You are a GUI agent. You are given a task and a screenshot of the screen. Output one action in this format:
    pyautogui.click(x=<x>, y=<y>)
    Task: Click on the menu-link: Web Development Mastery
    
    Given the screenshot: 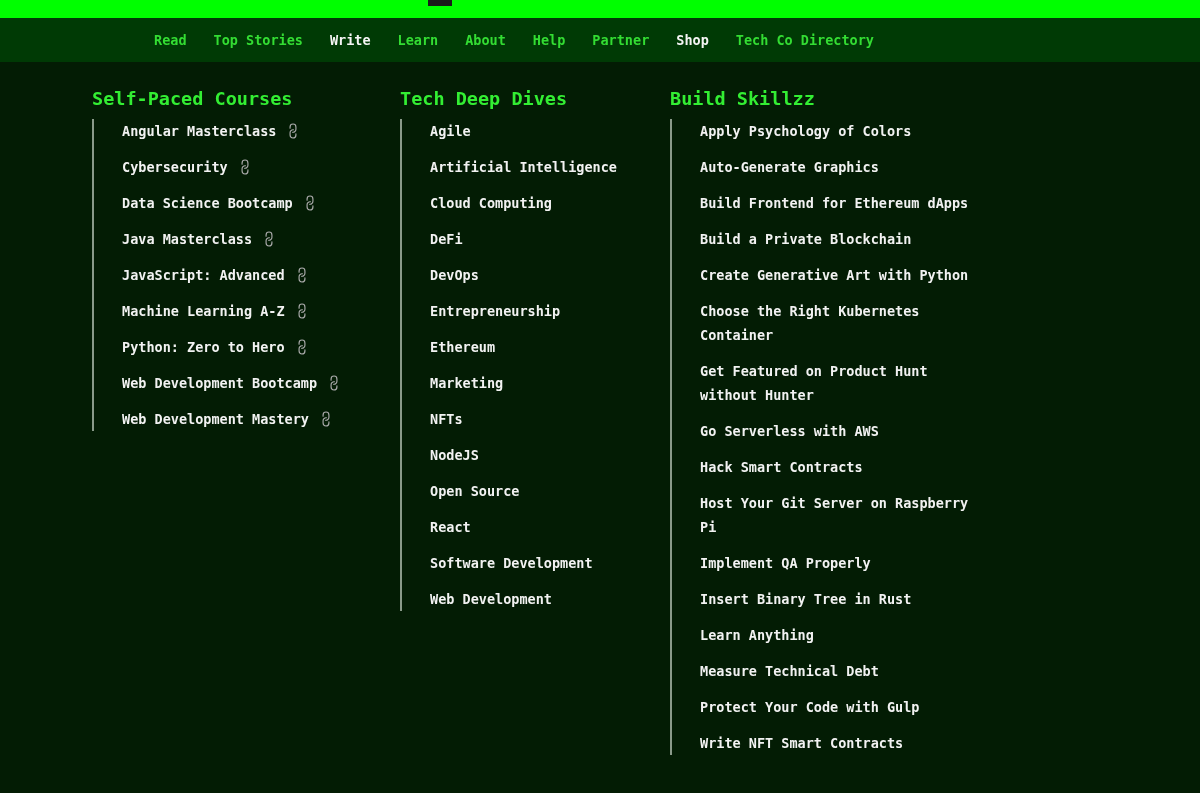 What is the action you would take?
    pyautogui.click(x=215, y=419)
    